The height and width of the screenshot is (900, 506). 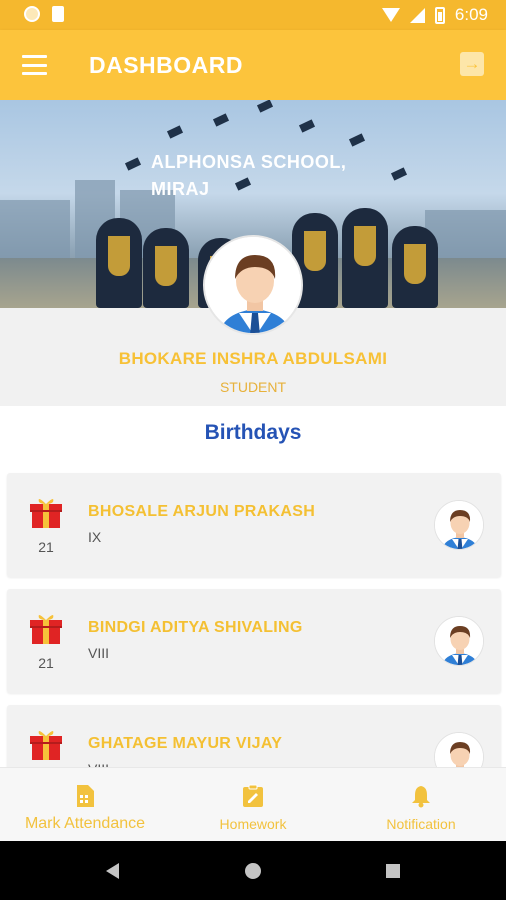 I want to click on profile-avatar, so click(x=253, y=285).